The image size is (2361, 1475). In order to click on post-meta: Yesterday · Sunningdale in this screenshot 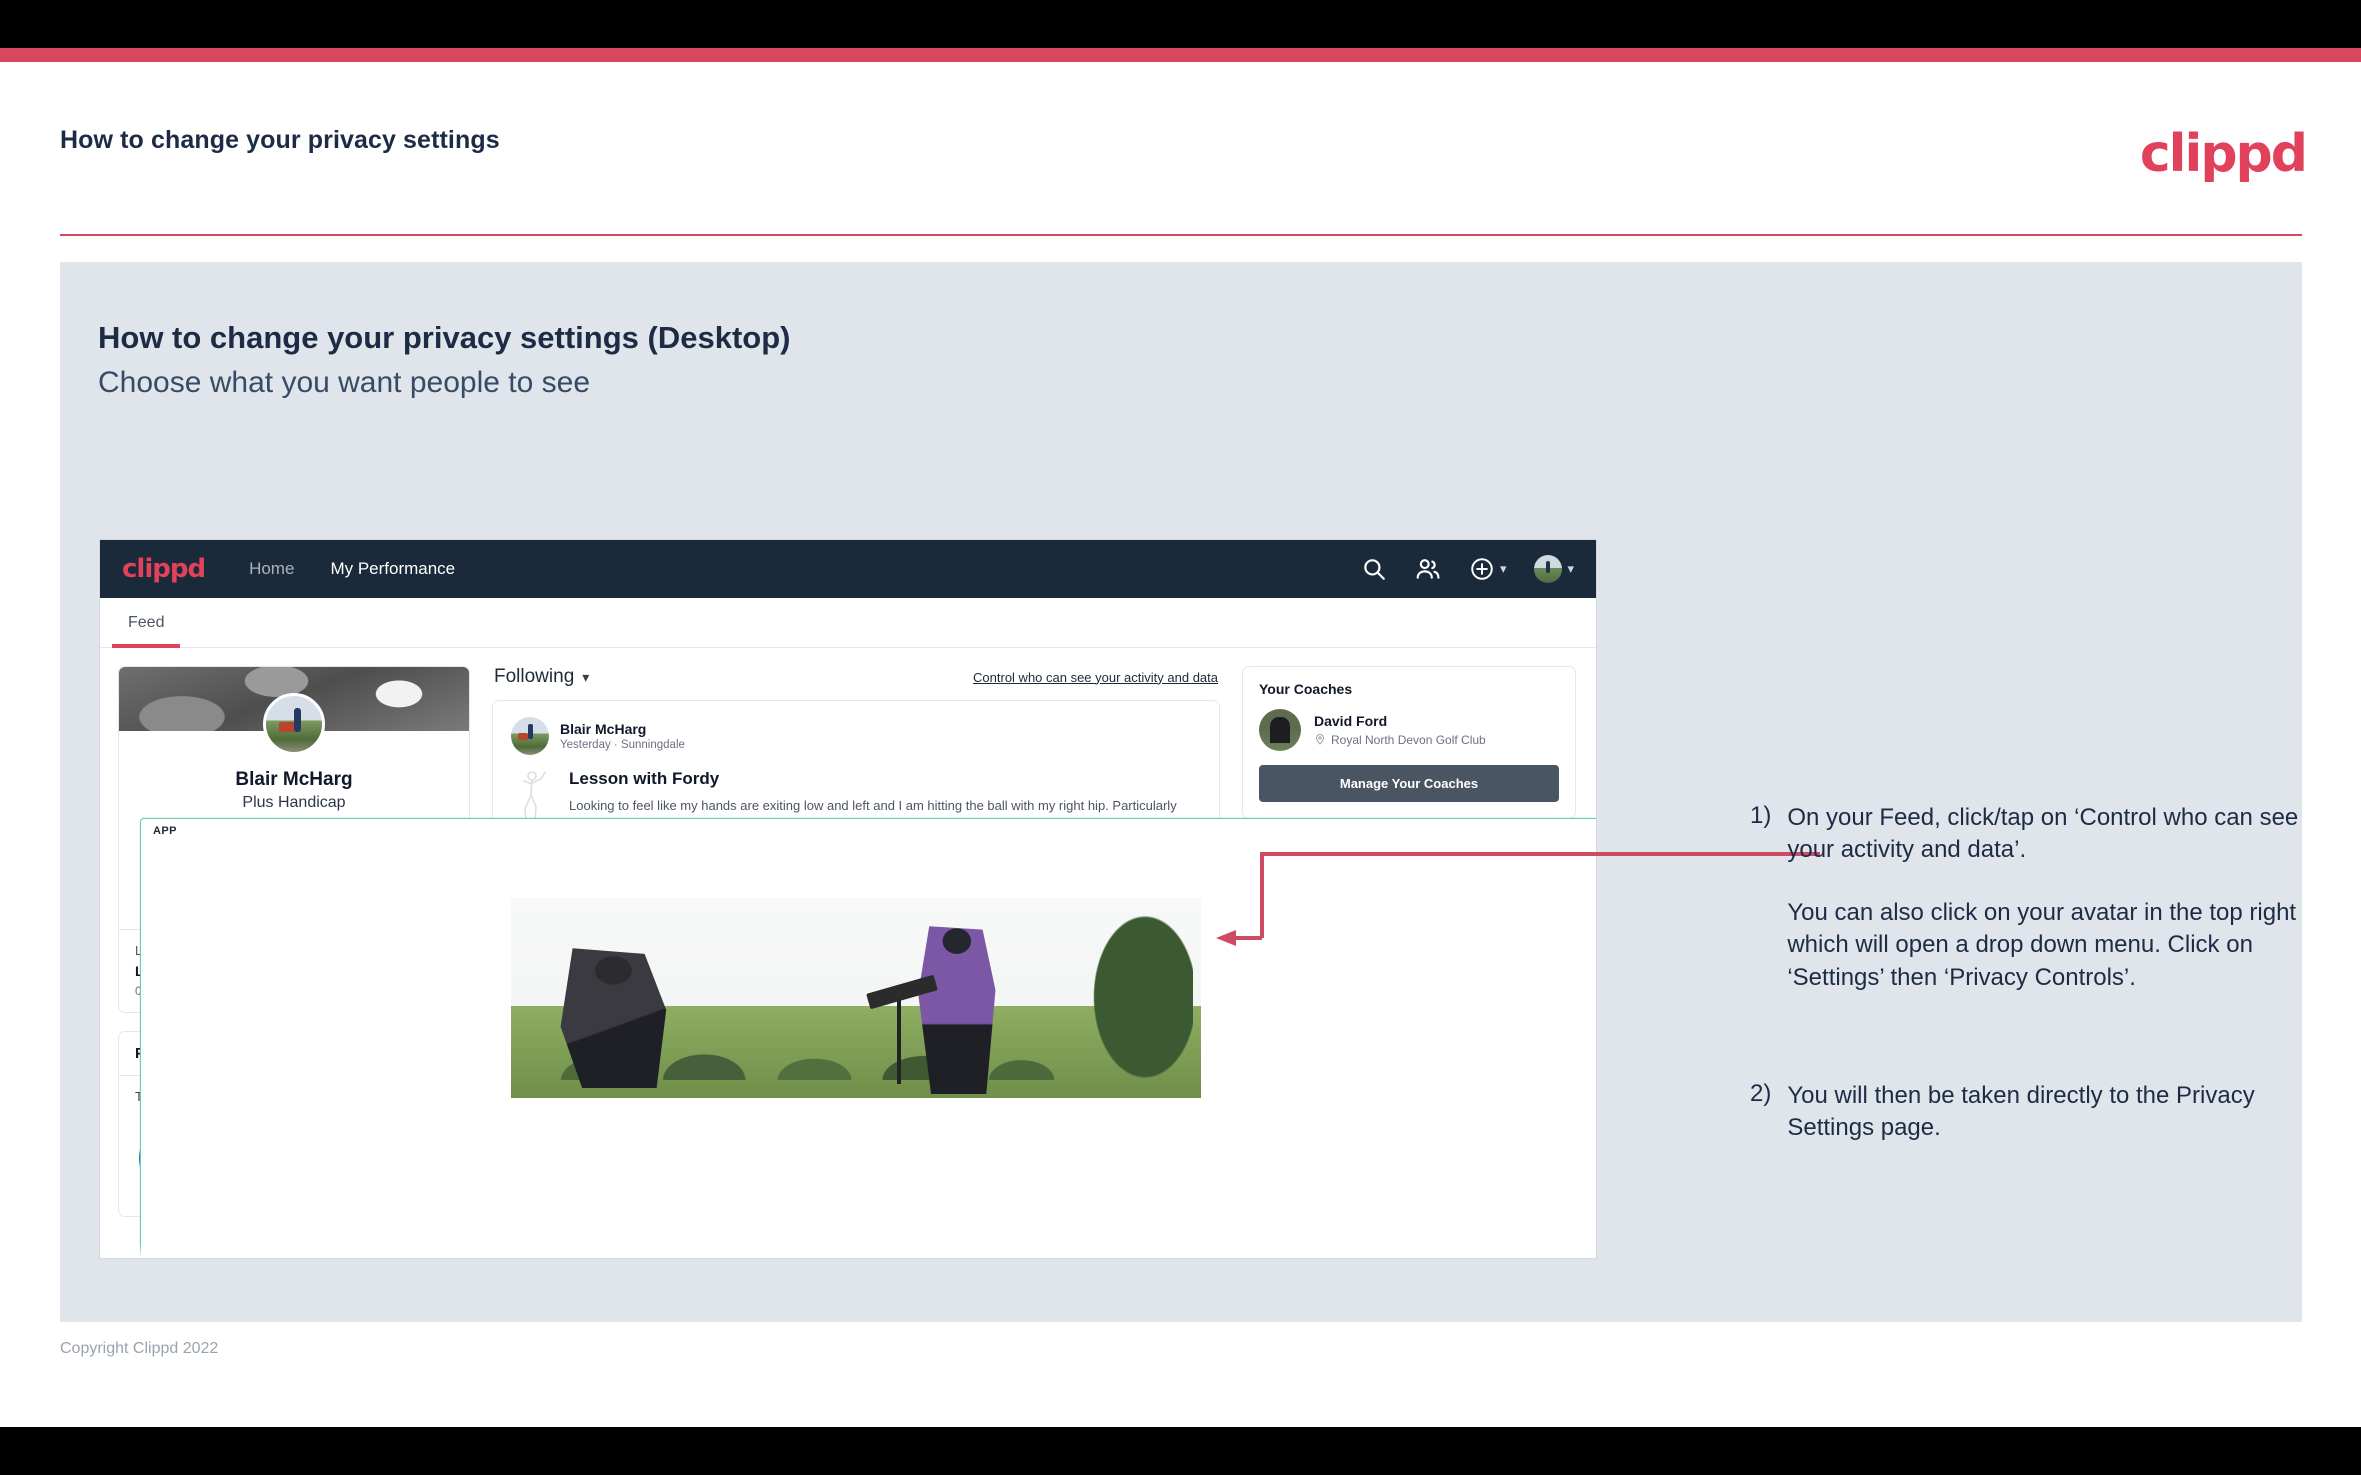, I will do `click(622, 745)`.